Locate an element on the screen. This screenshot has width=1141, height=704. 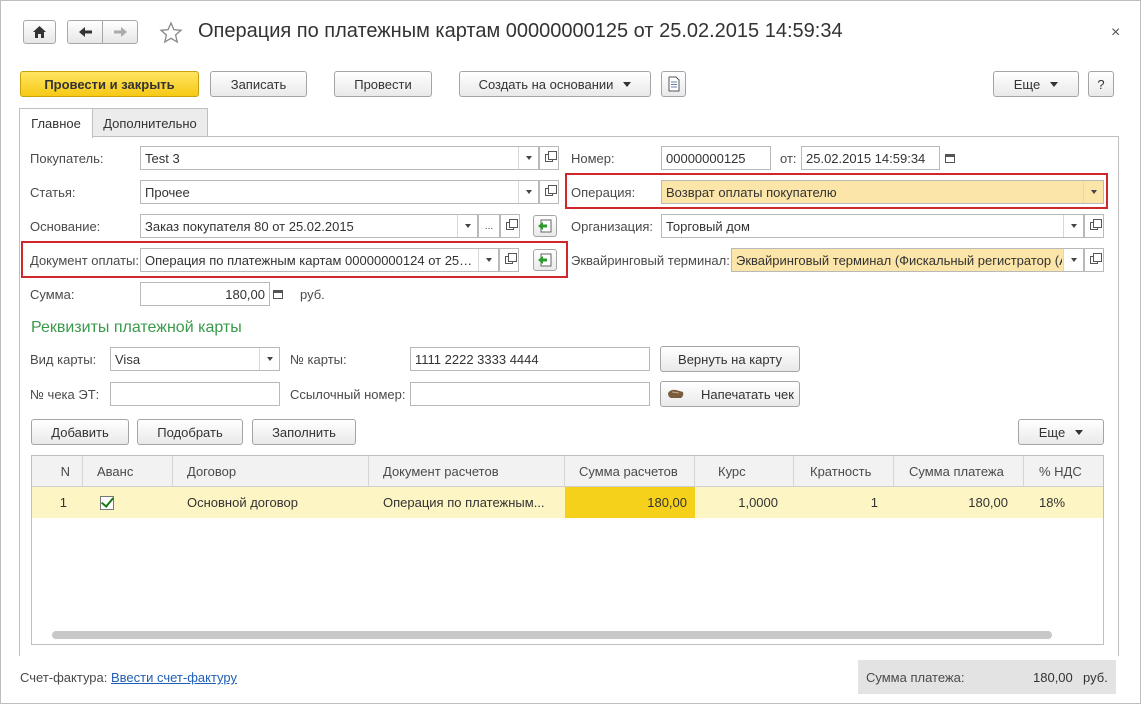
post-and-close-button: Провести и закрыть is located at coordinates (109, 84).